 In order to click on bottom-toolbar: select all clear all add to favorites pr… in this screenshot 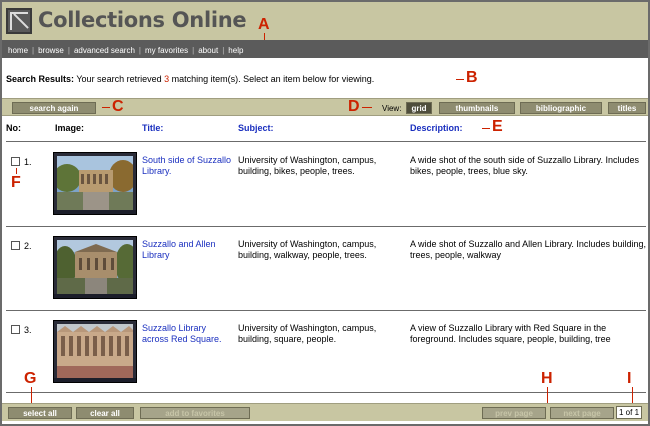, I will do `click(325, 412)`.